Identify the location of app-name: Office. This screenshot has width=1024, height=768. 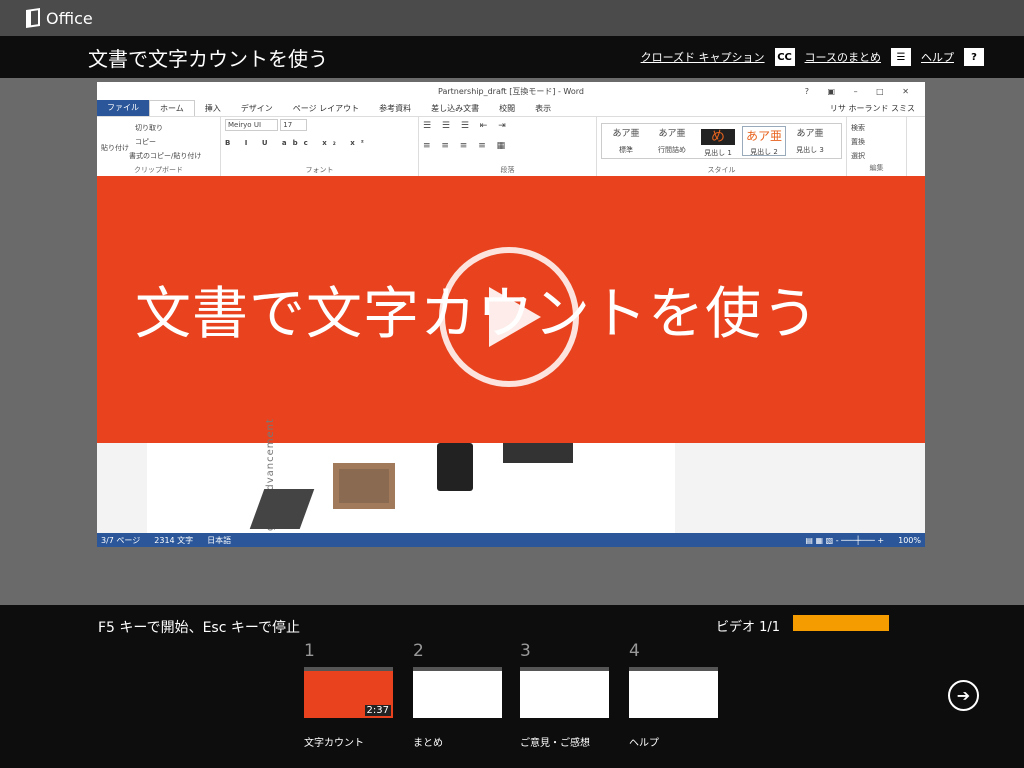
(69, 18).